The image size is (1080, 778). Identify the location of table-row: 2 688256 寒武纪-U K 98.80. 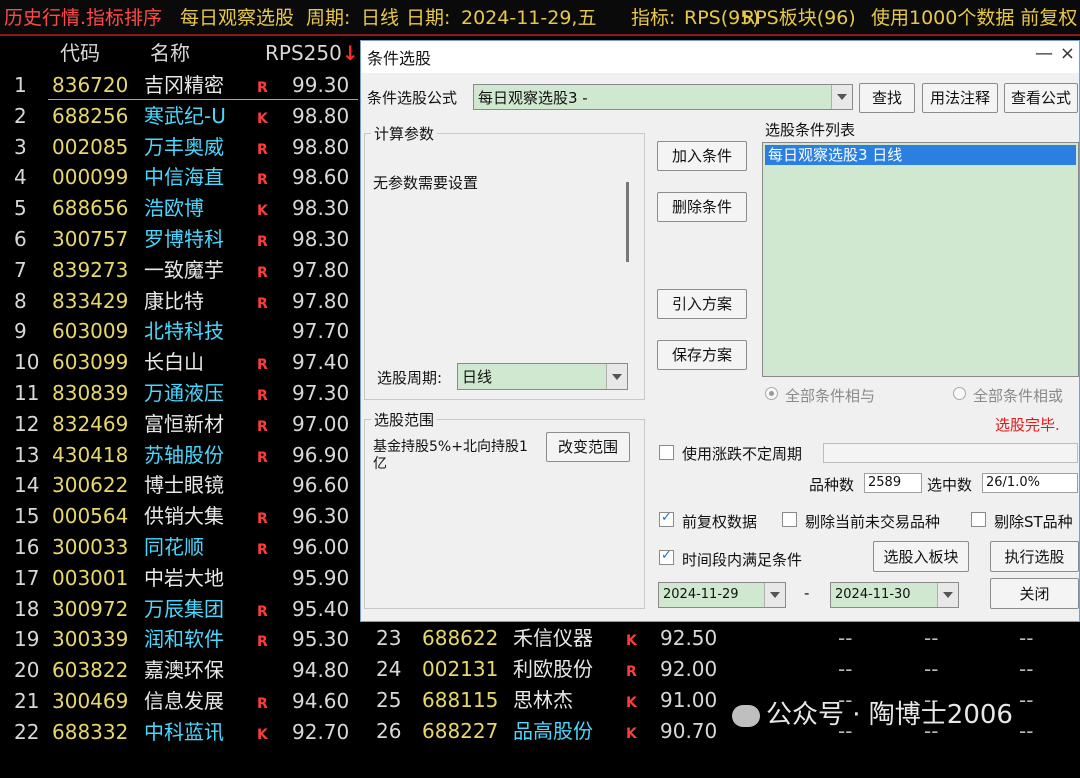
(180, 116).